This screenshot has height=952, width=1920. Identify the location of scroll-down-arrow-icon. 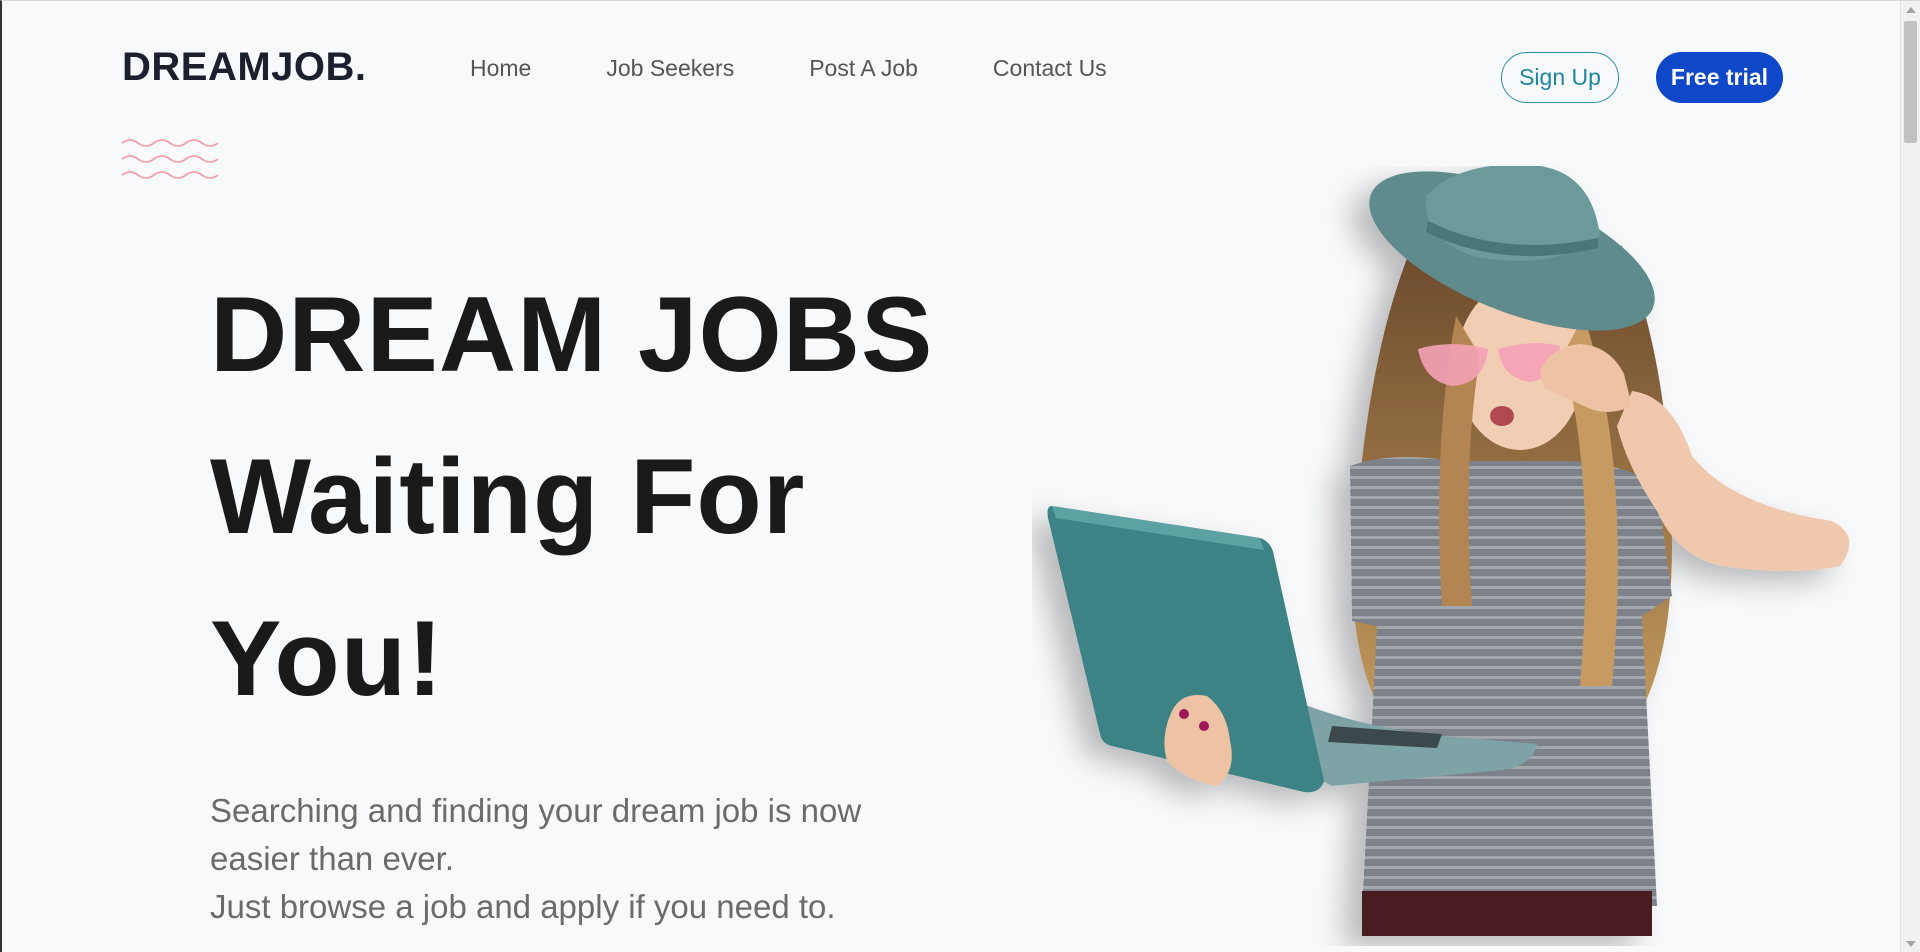
(1911, 944).